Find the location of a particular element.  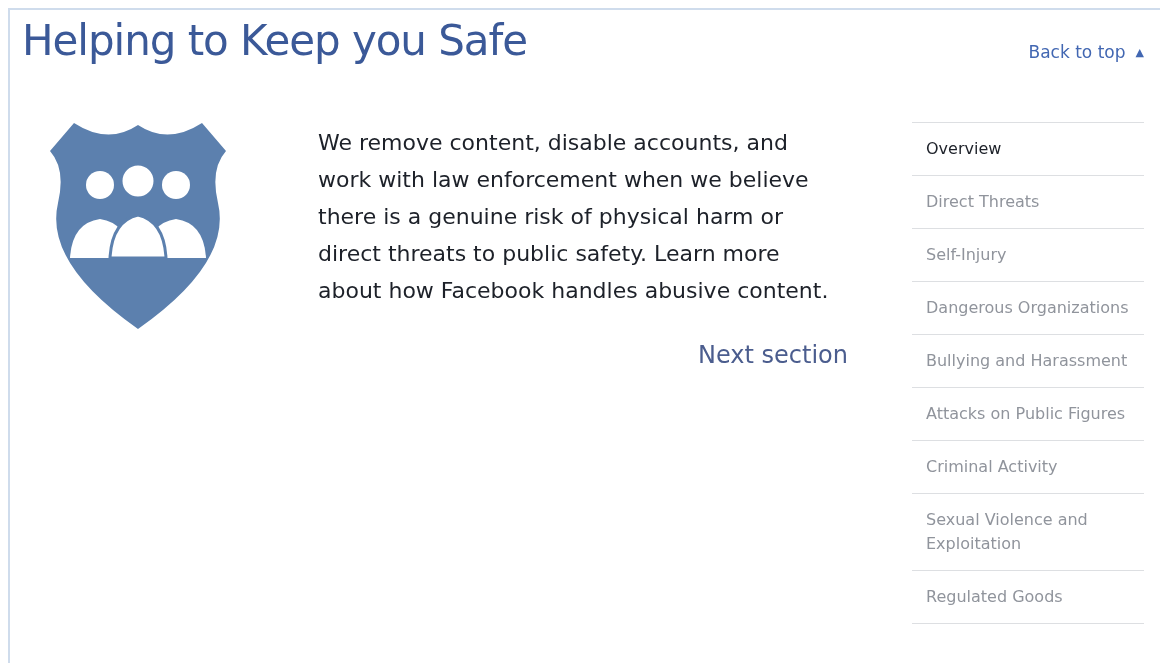

nav-item: Sexual Violence and Exploitation is located at coordinates (1028, 533).